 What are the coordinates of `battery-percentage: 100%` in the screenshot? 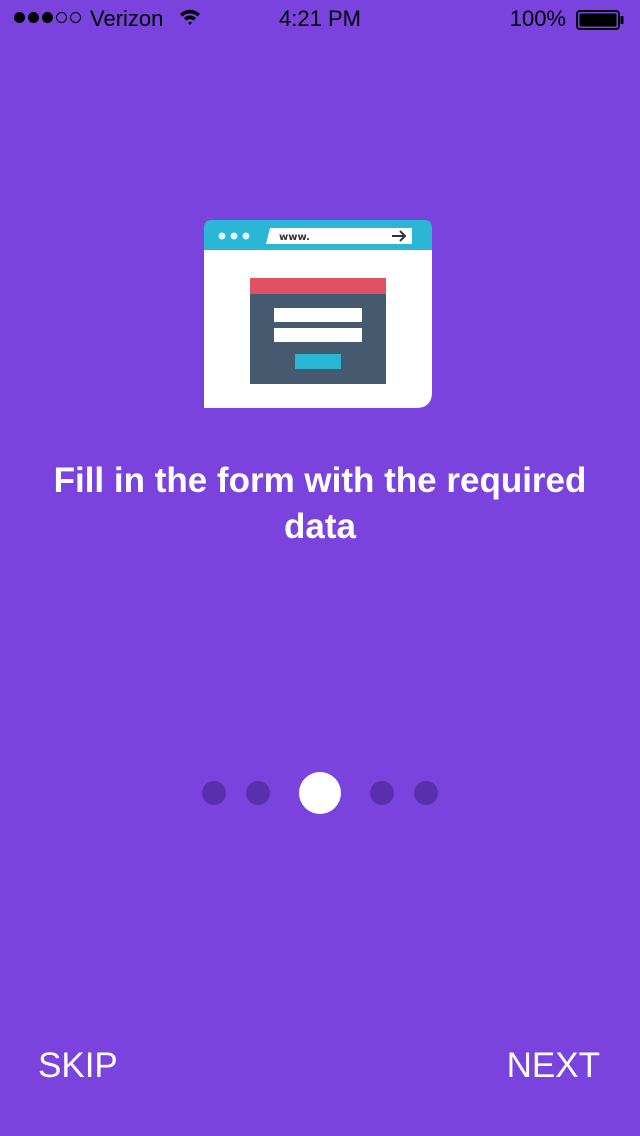 It's located at (537, 18).